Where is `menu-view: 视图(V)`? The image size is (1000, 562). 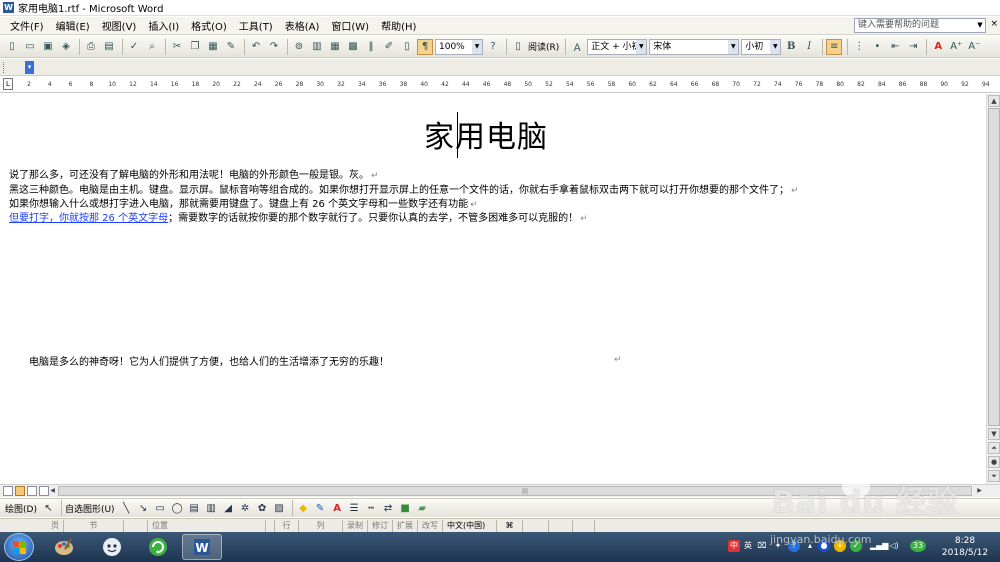 menu-view: 视图(V) is located at coordinates (119, 25).